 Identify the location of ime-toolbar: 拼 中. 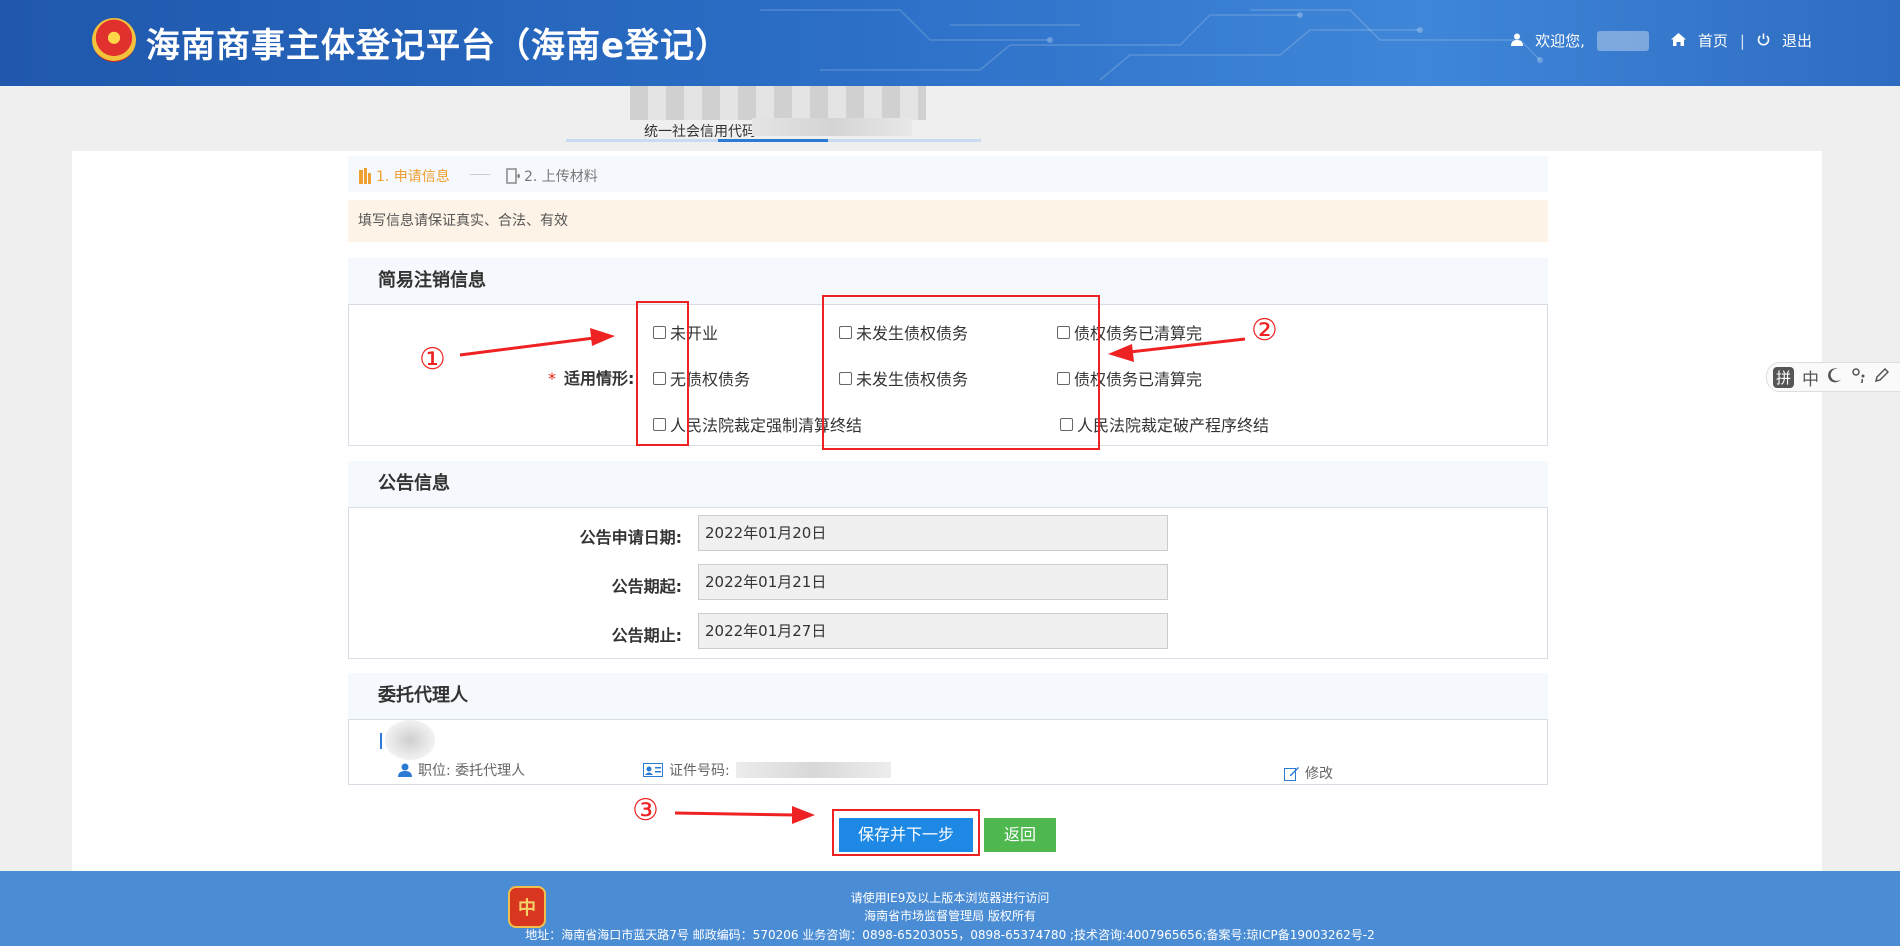
(1833, 377).